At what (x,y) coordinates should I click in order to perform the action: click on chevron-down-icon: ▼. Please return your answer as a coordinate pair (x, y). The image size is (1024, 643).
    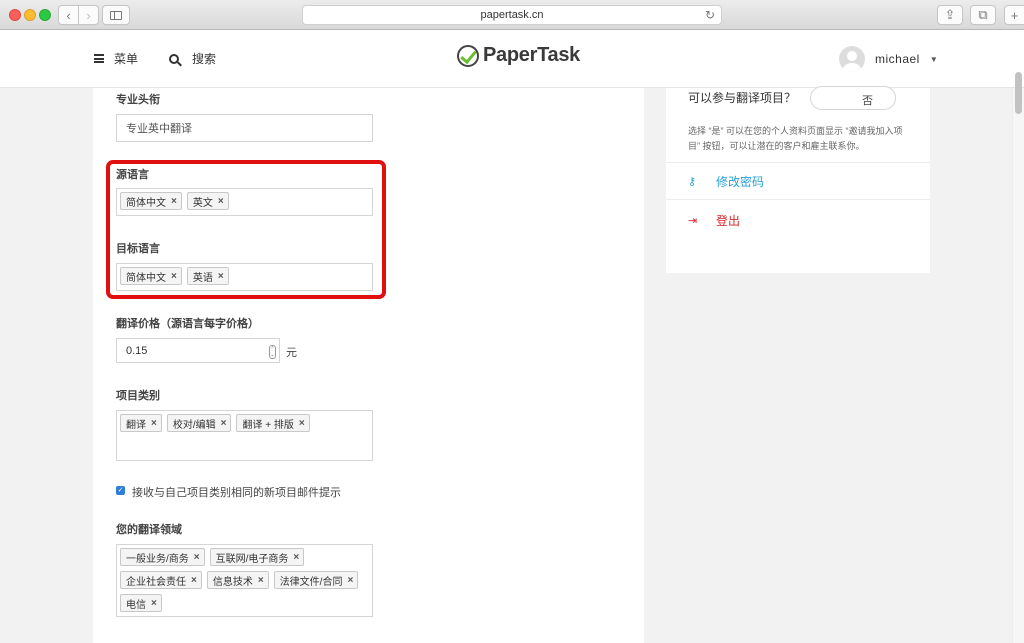
    Looking at the image, I should click on (934, 59).